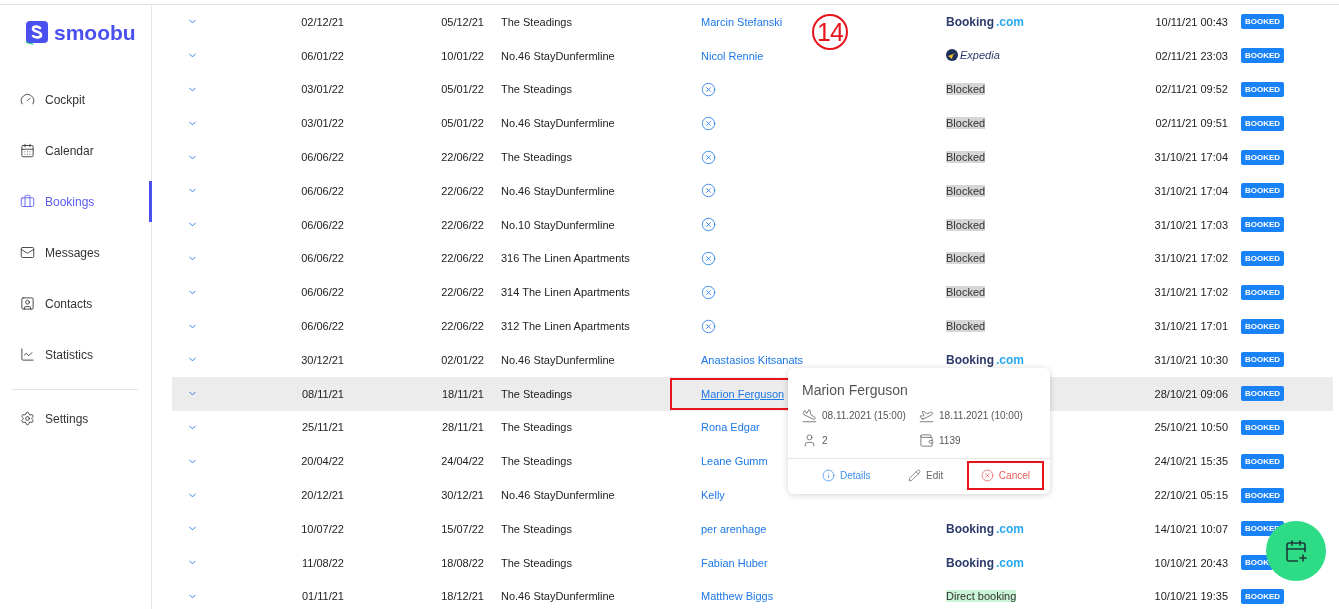 This screenshot has width=1339, height=609. I want to click on property-name: 314 The Linen Apartments, so click(565, 292).